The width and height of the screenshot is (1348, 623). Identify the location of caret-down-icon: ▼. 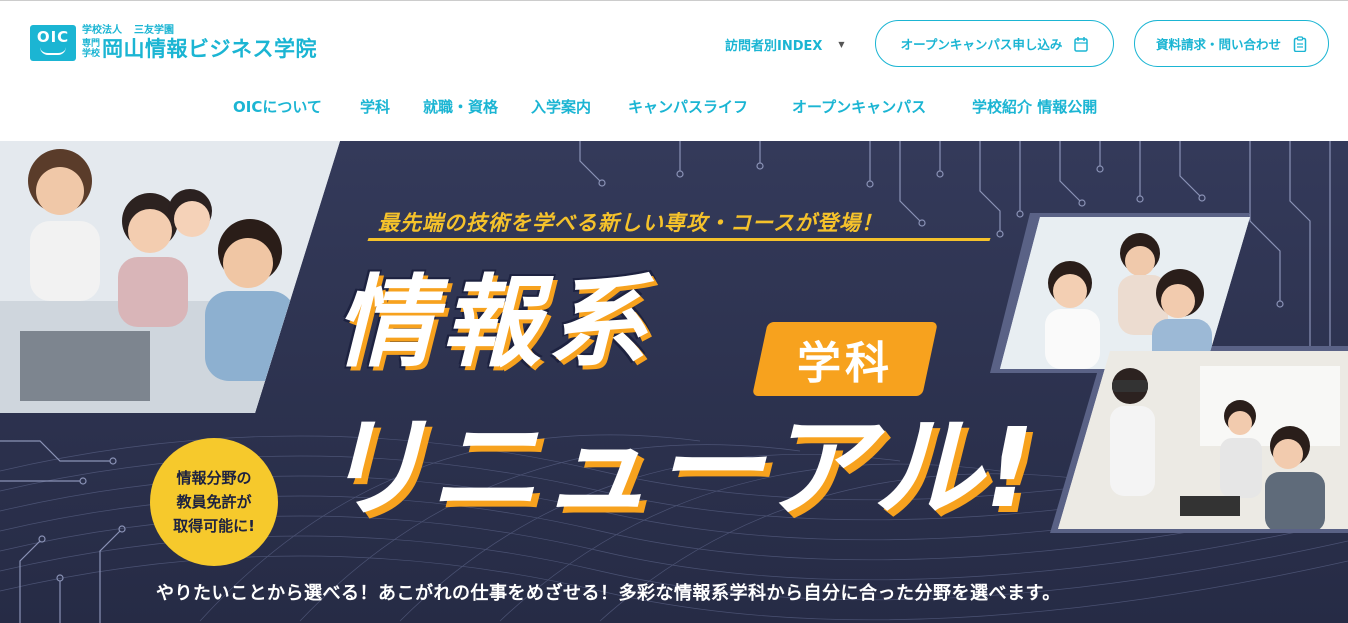
(841, 44).